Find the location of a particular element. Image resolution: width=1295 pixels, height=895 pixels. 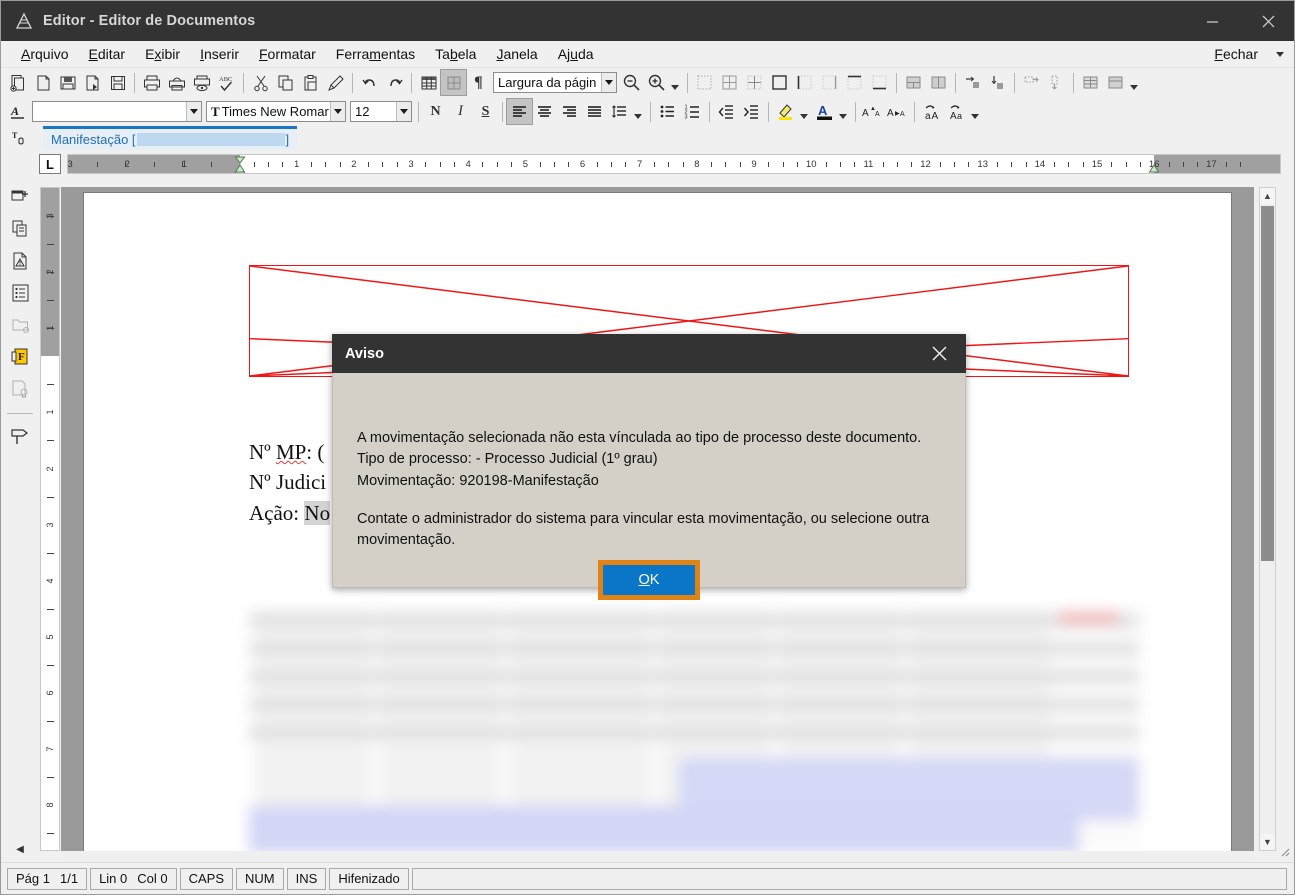

table-properties-icon is located at coordinates (1115, 82).